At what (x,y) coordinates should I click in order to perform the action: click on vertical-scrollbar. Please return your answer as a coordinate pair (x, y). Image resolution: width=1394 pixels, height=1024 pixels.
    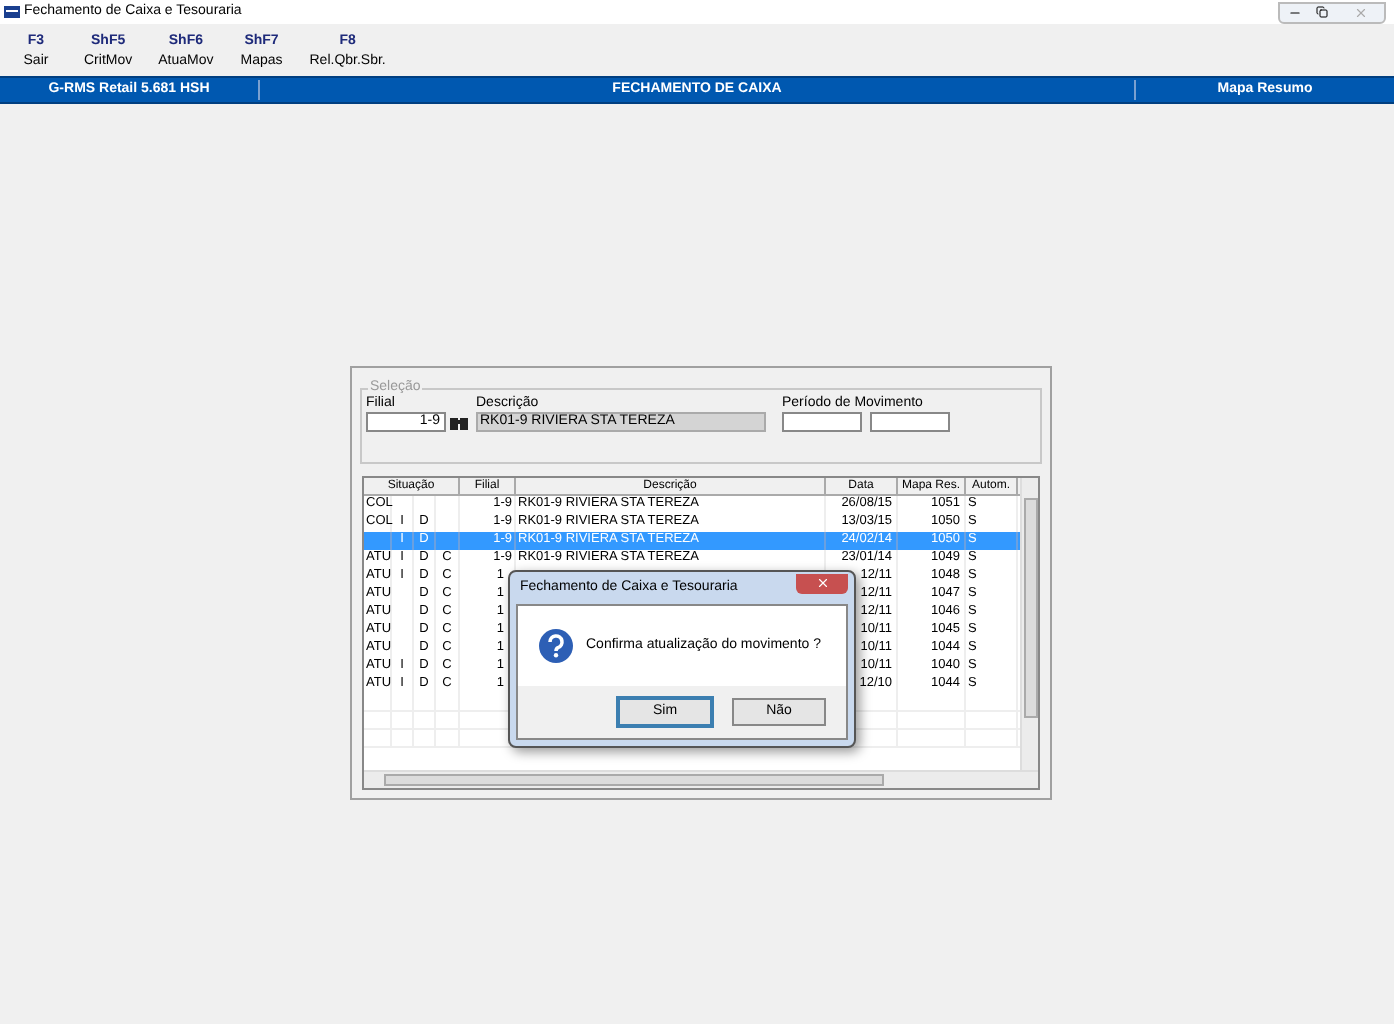
    Looking at the image, I should click on (1029, 624).